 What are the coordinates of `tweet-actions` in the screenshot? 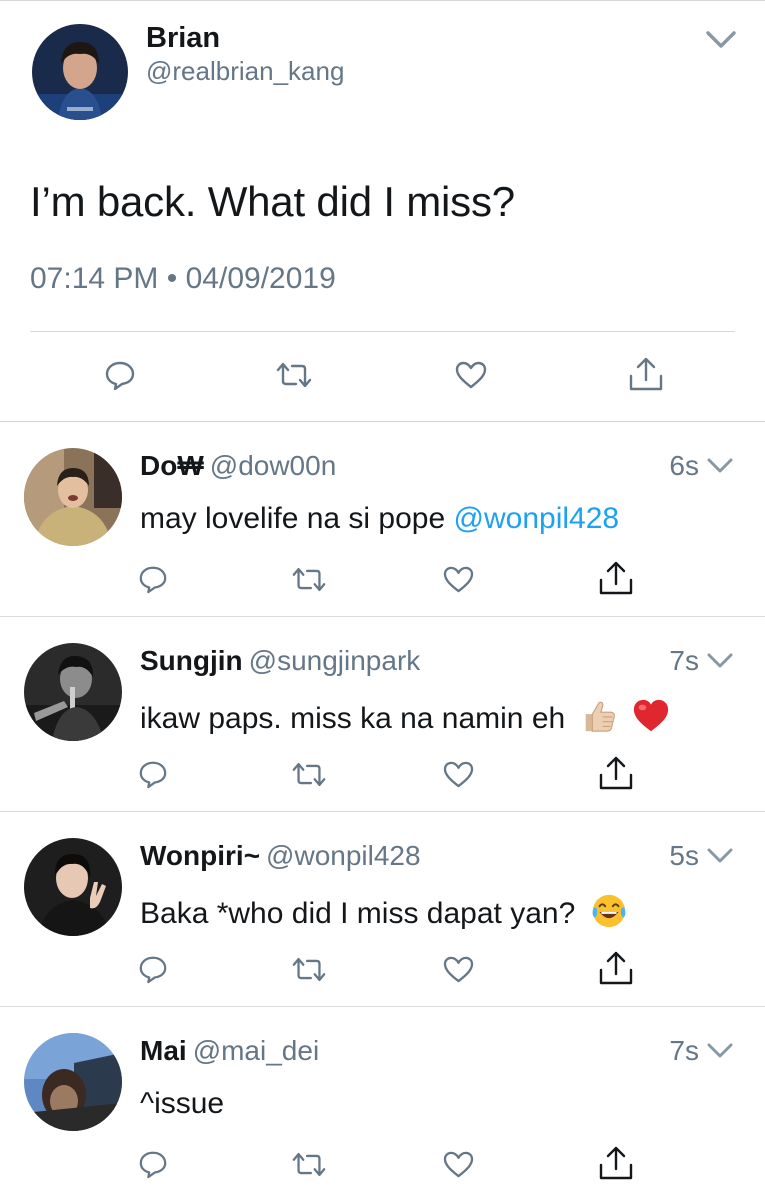 It's located at (382, 376).